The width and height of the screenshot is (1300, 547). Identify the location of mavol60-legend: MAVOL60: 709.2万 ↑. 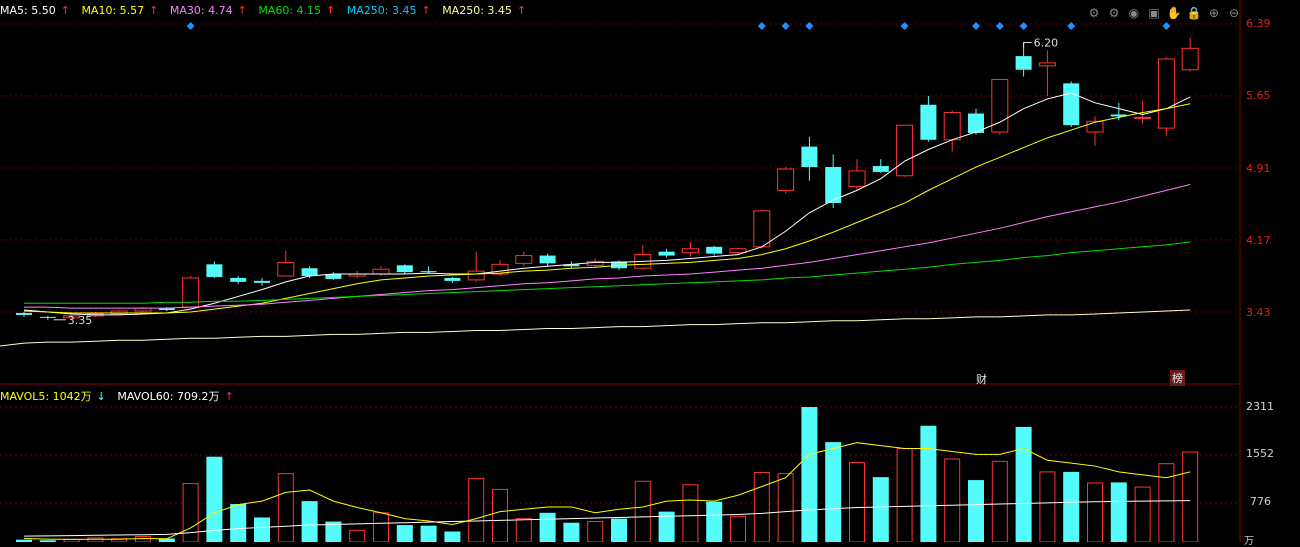
(175, 396).